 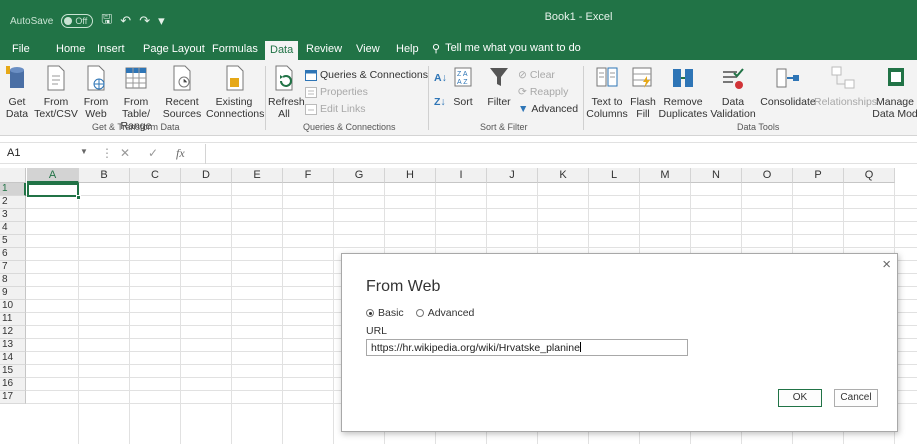 What do you see at coordinates (235, 78) in the screenshot?
I see `existing-connections-icon` at bounding box center [235, 78].